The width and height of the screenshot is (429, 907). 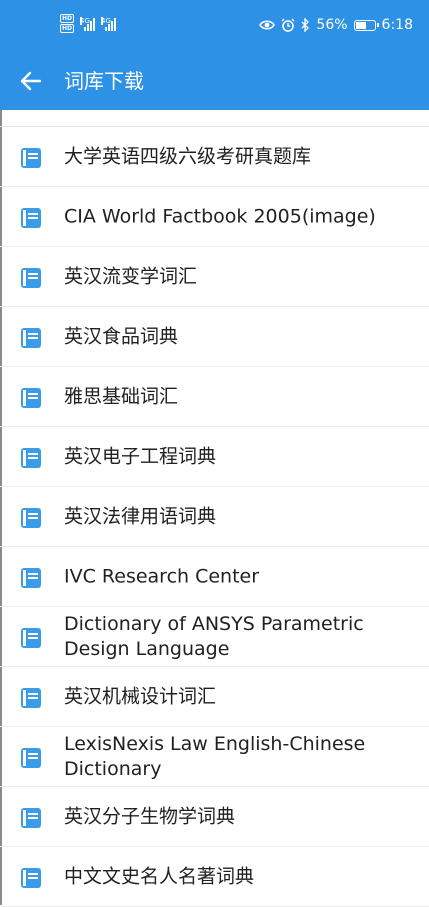 I want to click on list-item: 中文文史名人名著词典, so click(x=214, y=877).